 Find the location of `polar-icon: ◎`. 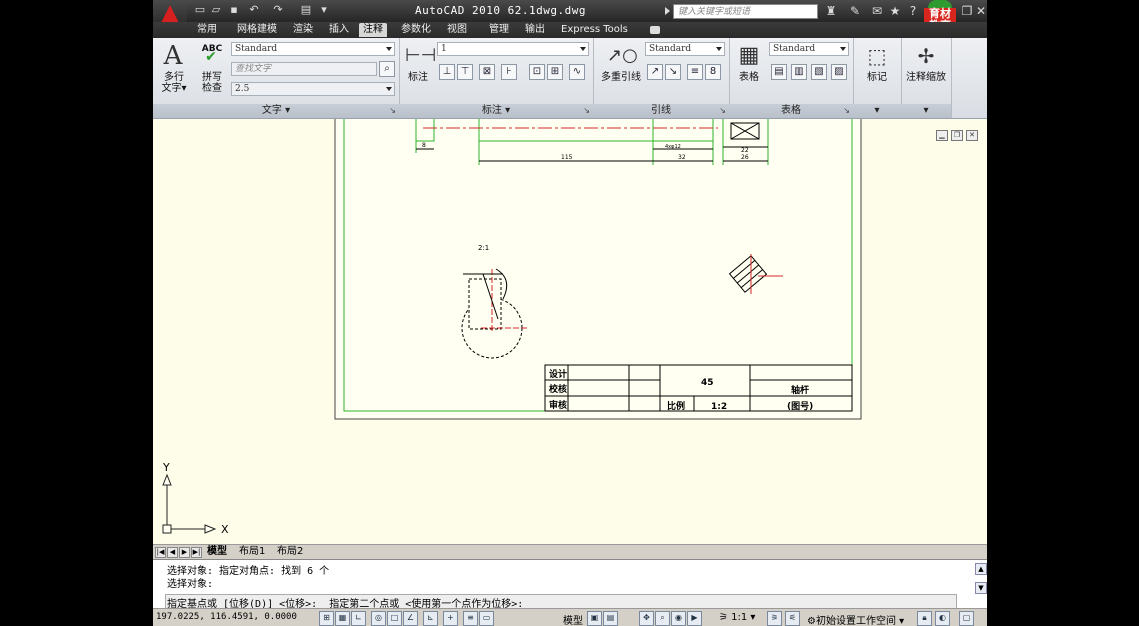

polar-icon: ◎ is located at coordinates (378, 618).